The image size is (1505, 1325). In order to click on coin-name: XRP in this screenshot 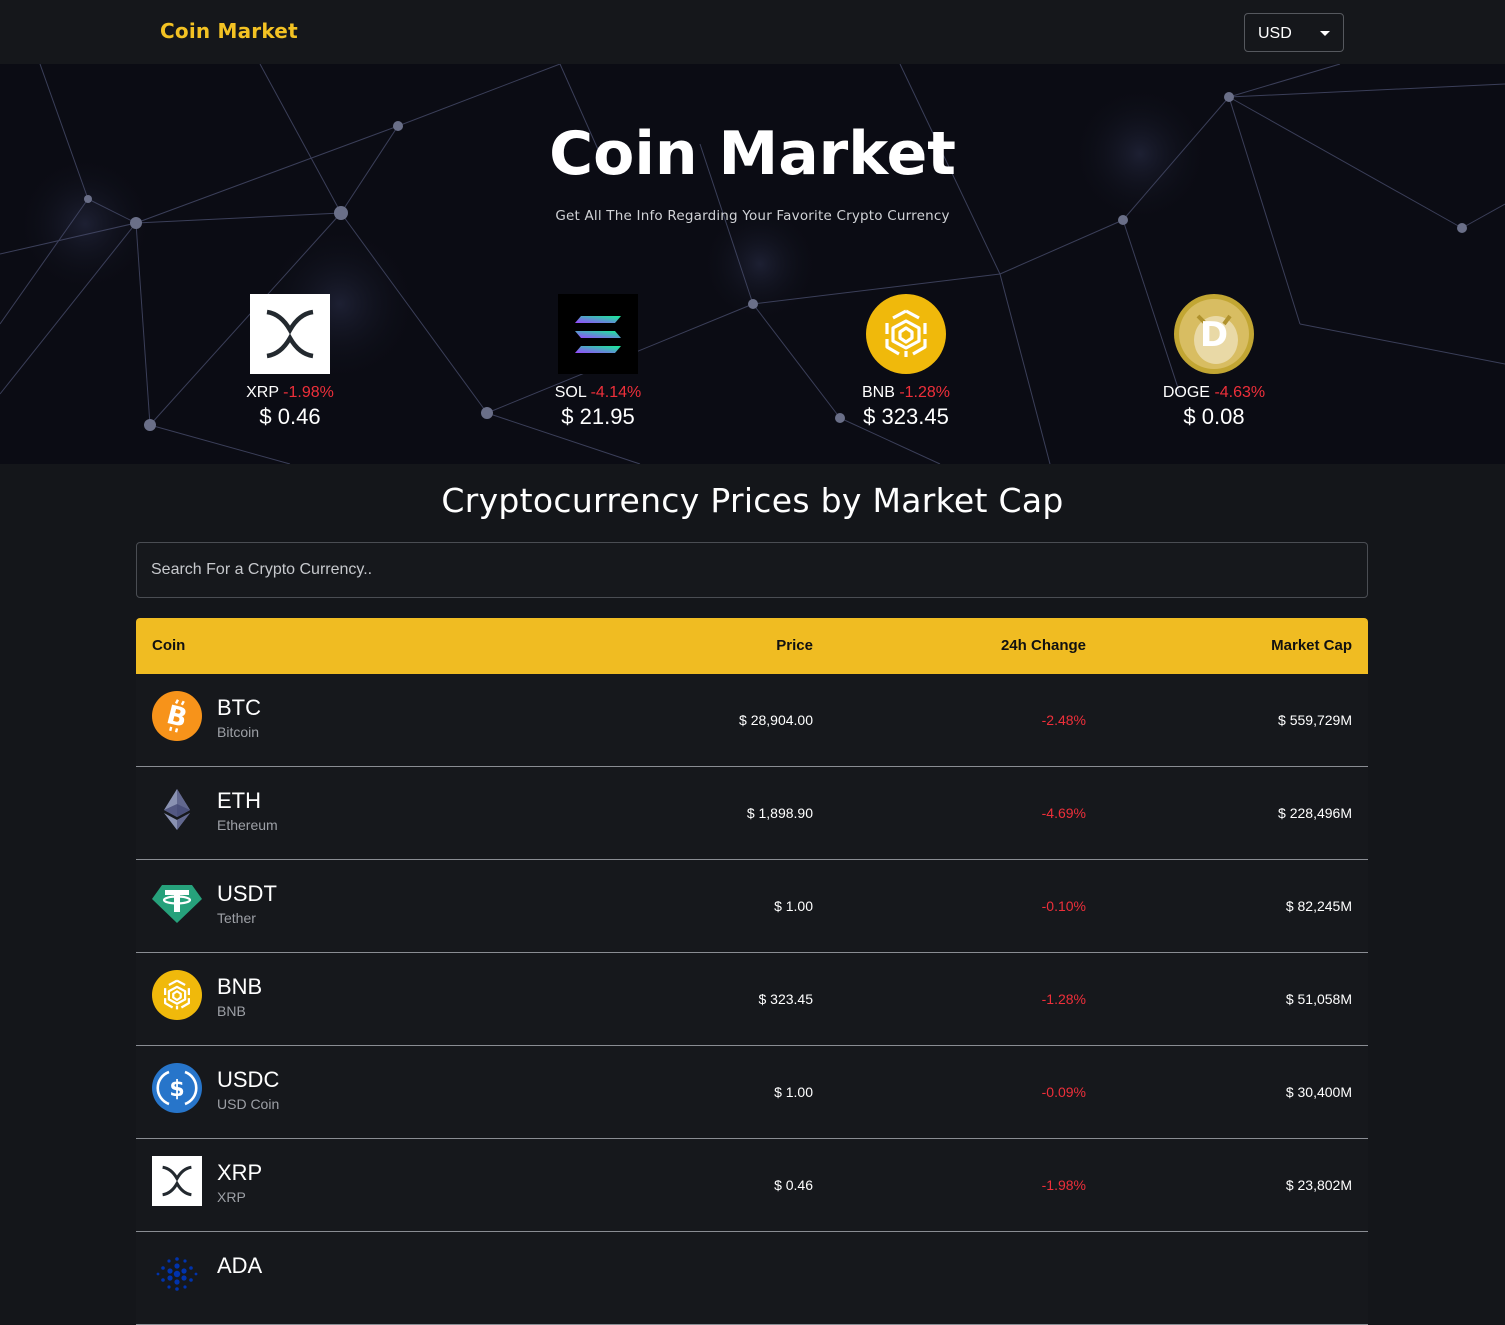, I will do `click(231, 1197)`.